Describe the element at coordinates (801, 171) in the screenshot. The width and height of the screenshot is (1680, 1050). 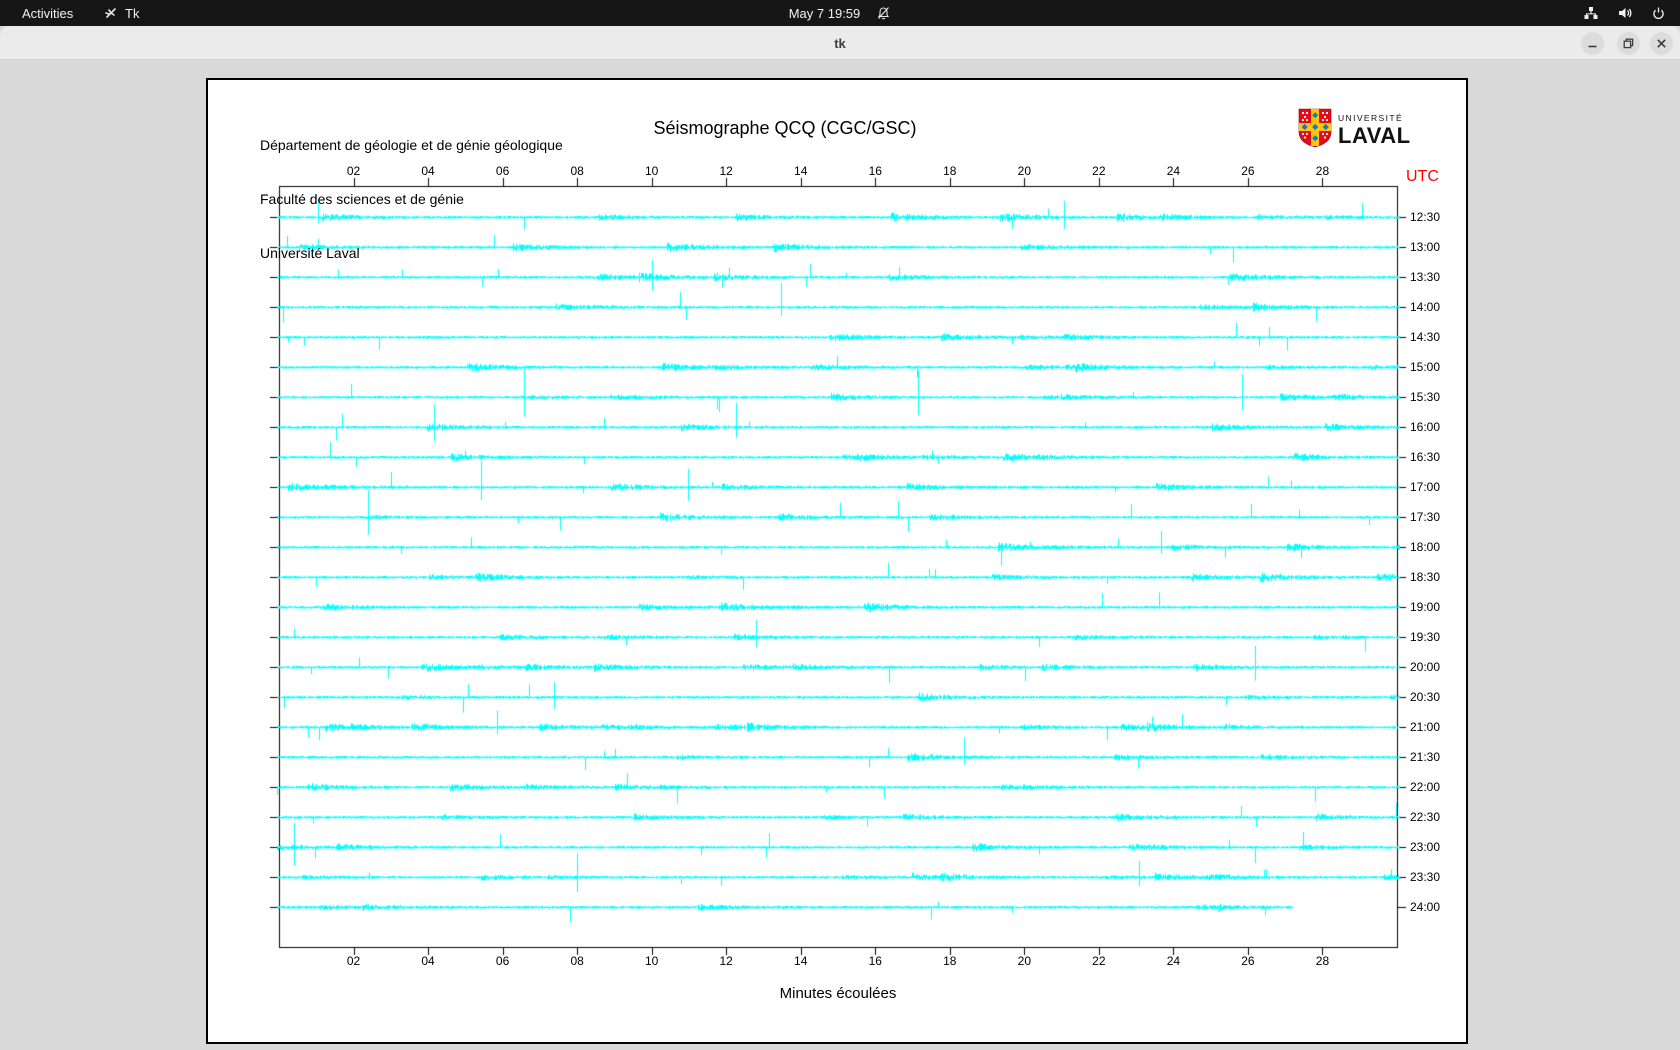
I see `x-tick-top-14: 14` at that location.